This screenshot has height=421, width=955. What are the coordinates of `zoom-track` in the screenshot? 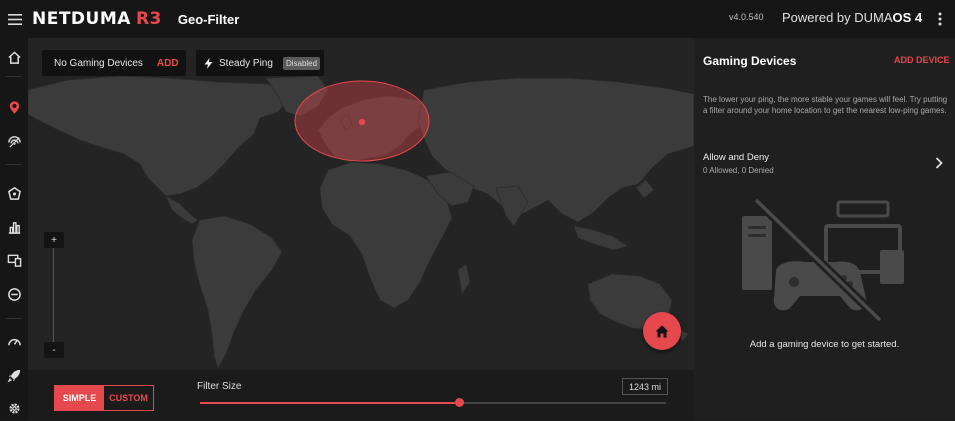 It's located at (53, 294).